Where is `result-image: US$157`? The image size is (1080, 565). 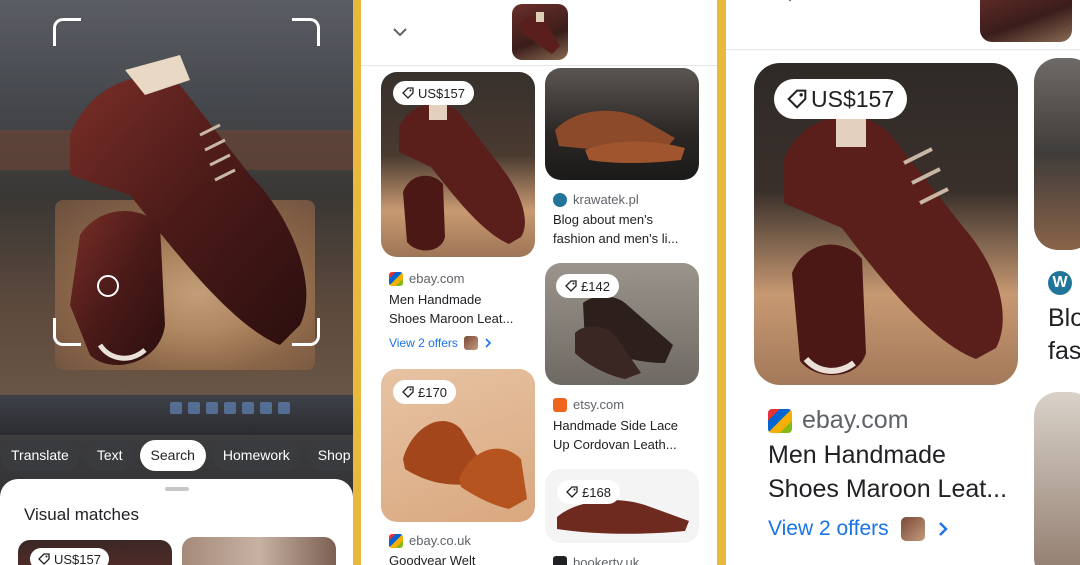
result-image: US$157 is located at coordinates (458, 164).